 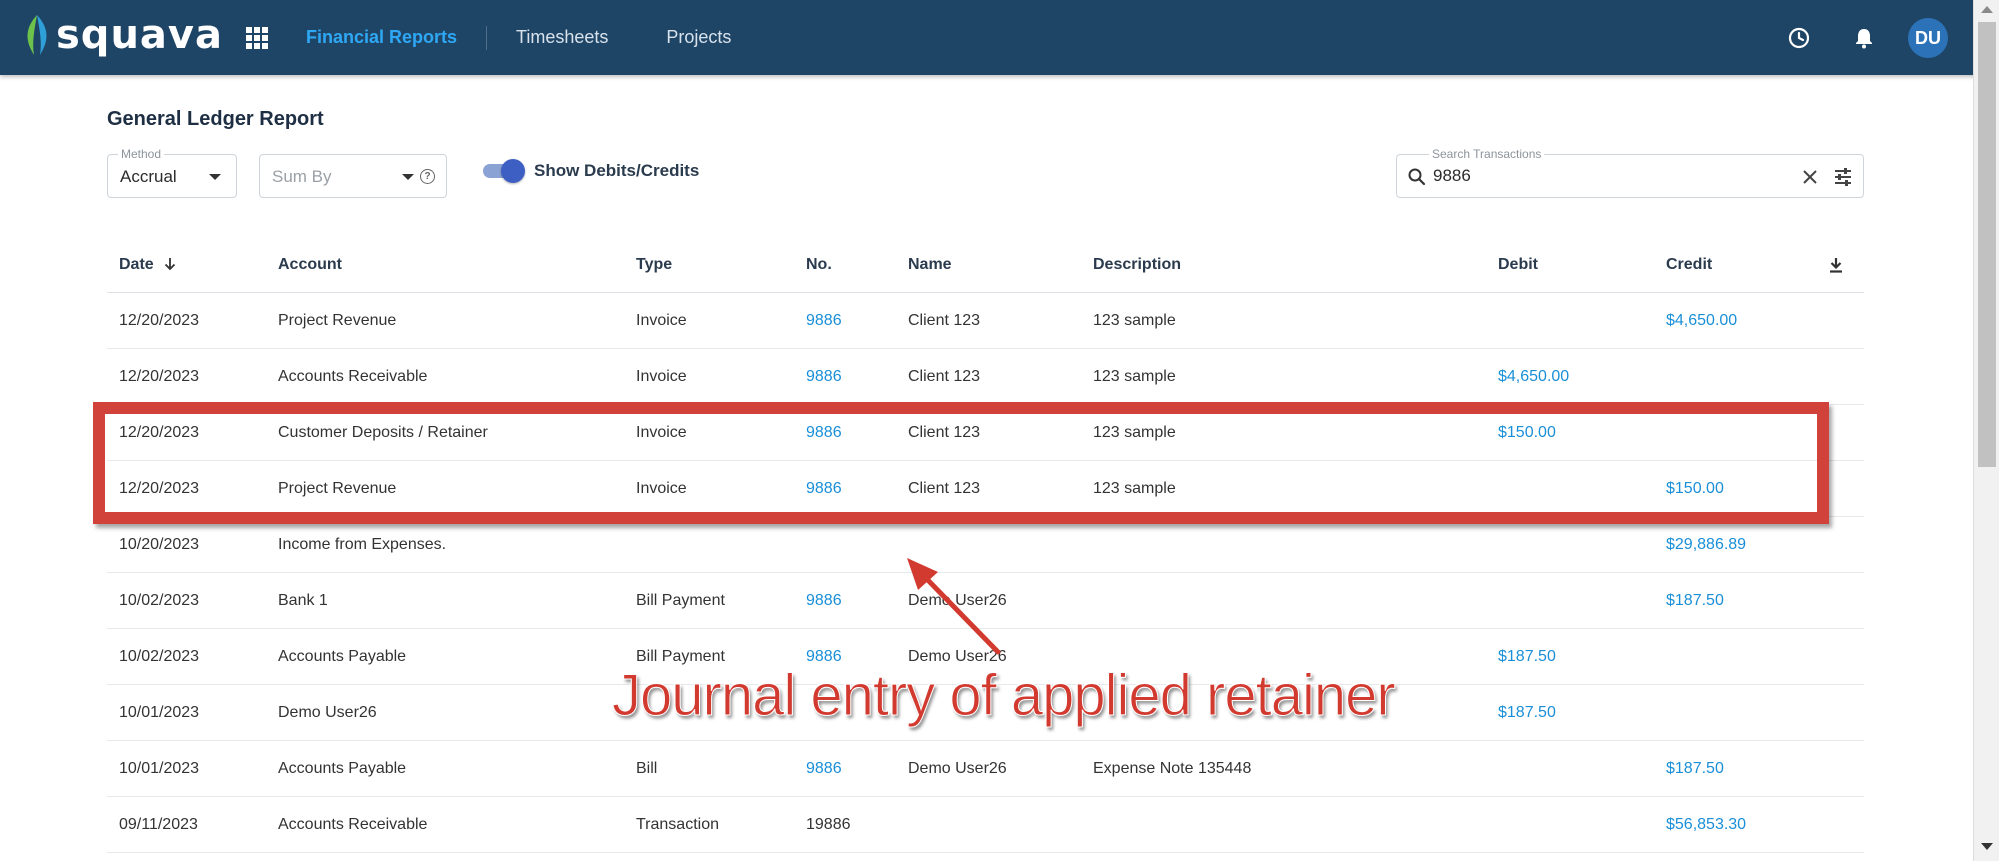 I want to click on method-select: Method Accrual, so click(x=172, y=172).